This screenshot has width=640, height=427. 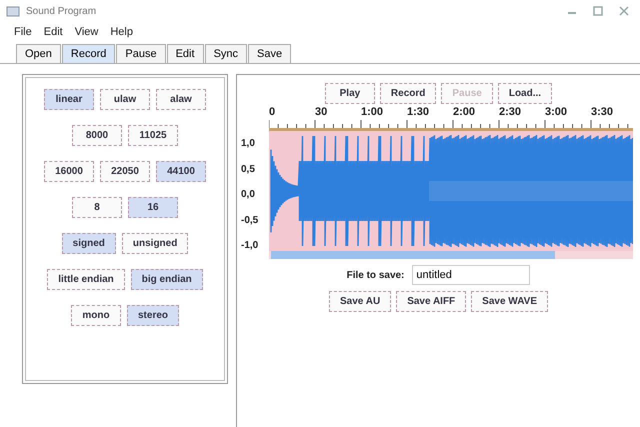 I want to click on amplitude-label: 0,0, so click(x=248, y=194).